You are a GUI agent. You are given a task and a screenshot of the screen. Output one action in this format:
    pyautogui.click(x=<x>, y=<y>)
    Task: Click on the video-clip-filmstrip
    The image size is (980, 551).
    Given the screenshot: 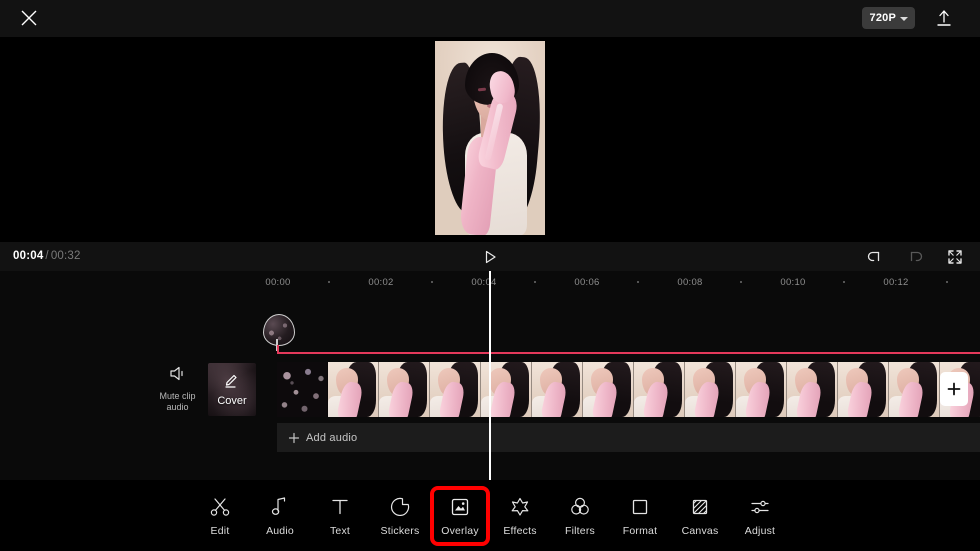 What is the action you would take?
    pyautogui.click(x=628, y=389)
    